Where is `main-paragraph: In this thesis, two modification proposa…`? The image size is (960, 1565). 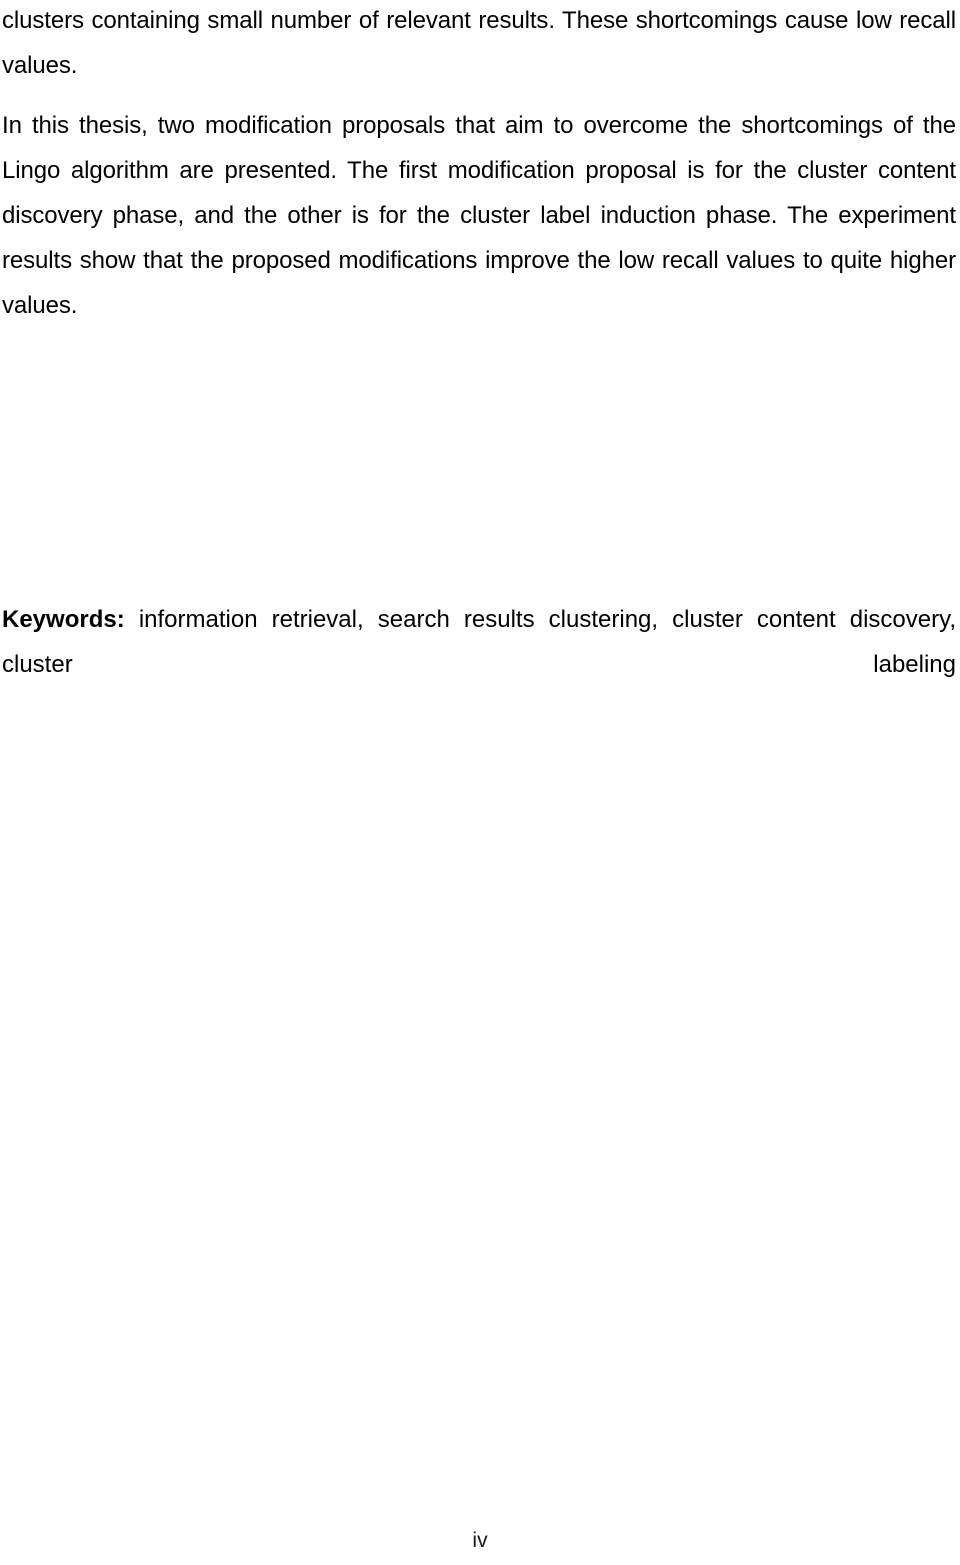 main-paragraph: In this thesis, two modification proposa… is located at coordinates (479, 215).